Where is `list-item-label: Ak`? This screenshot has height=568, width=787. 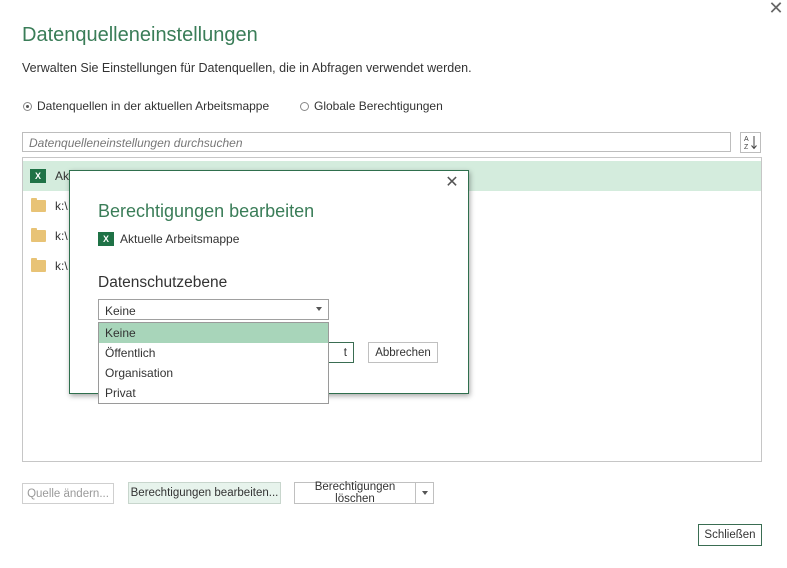 list-item-label: Ak is located at coordinates (62, 176).